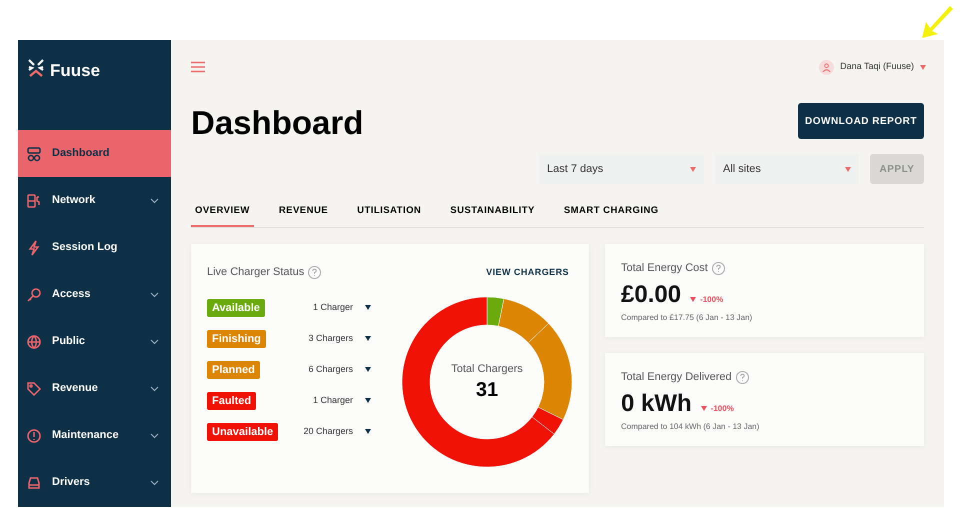 The image size is (966, 520). Describe the element at coordinates (676, 378) in the screenshot. I see `card-title: Total Energy Delivered` at that location.